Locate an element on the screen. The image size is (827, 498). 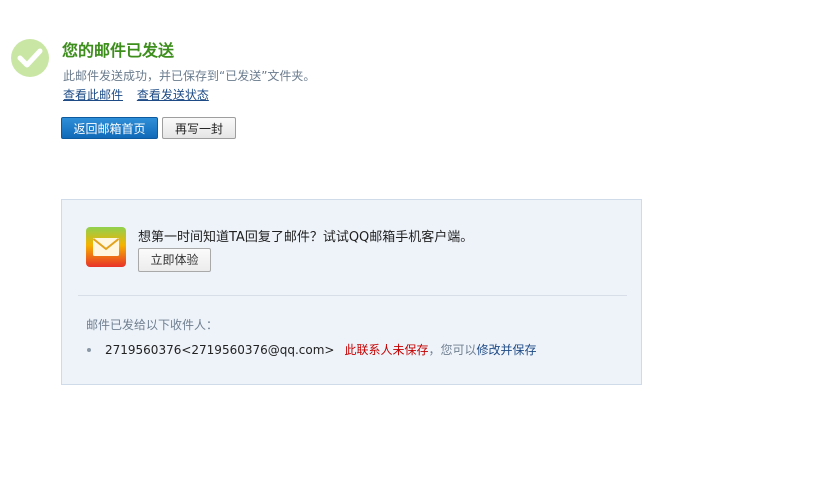
compose-again-button: 再写一封 is located at coordinates (199, 128).